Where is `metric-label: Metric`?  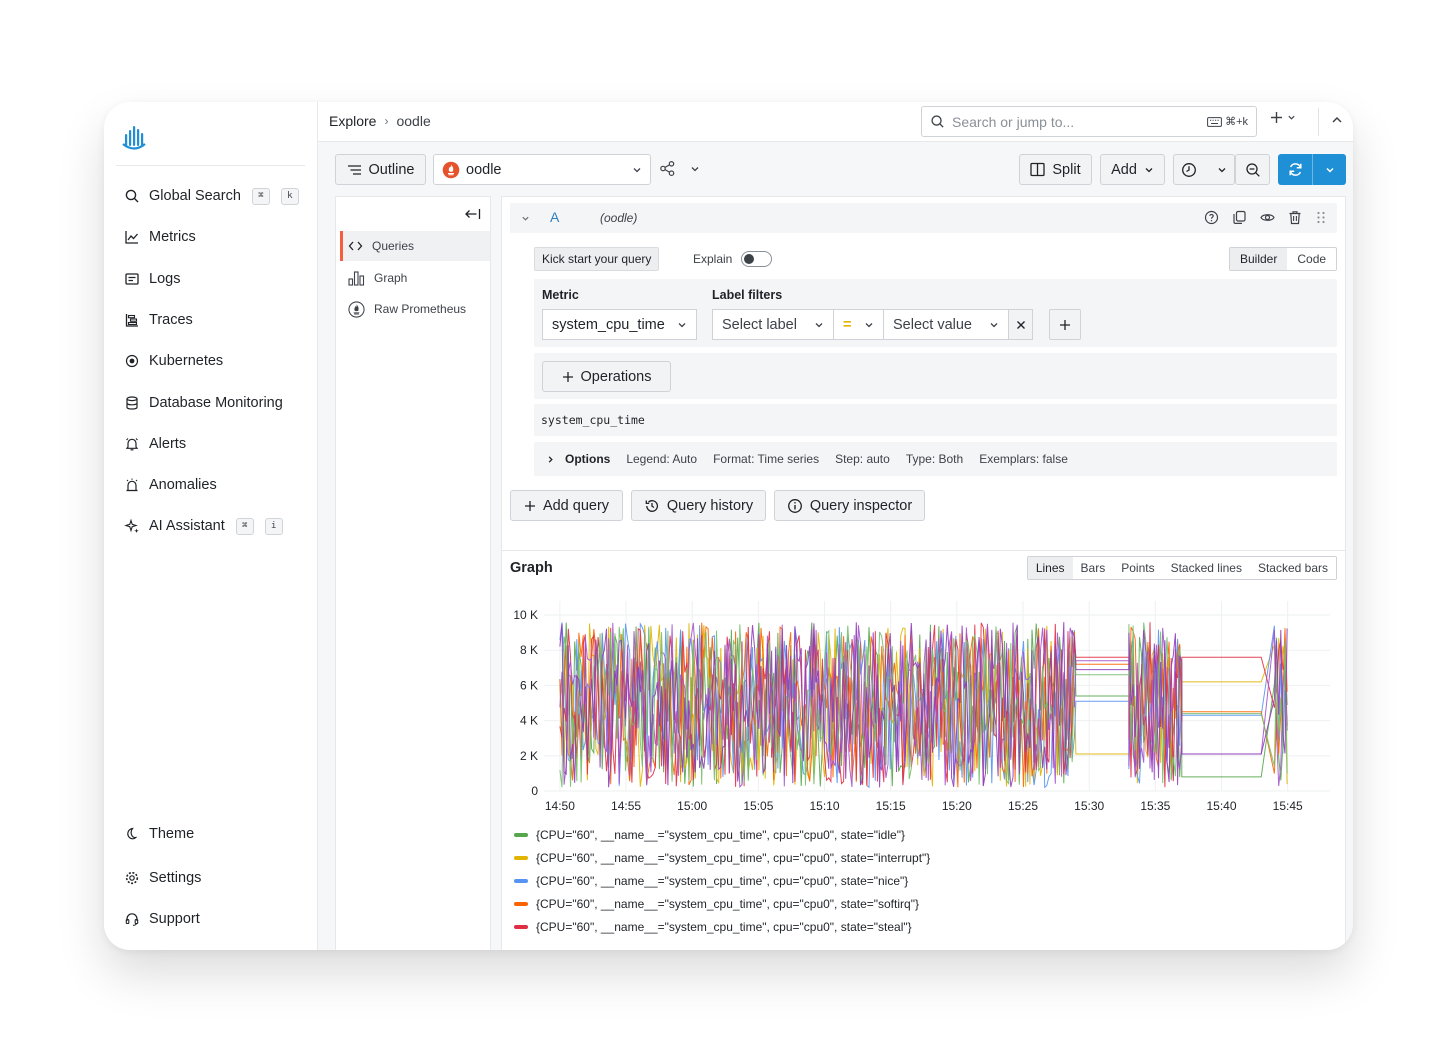 metric-label: Metric is located at coordinates (560, 295).